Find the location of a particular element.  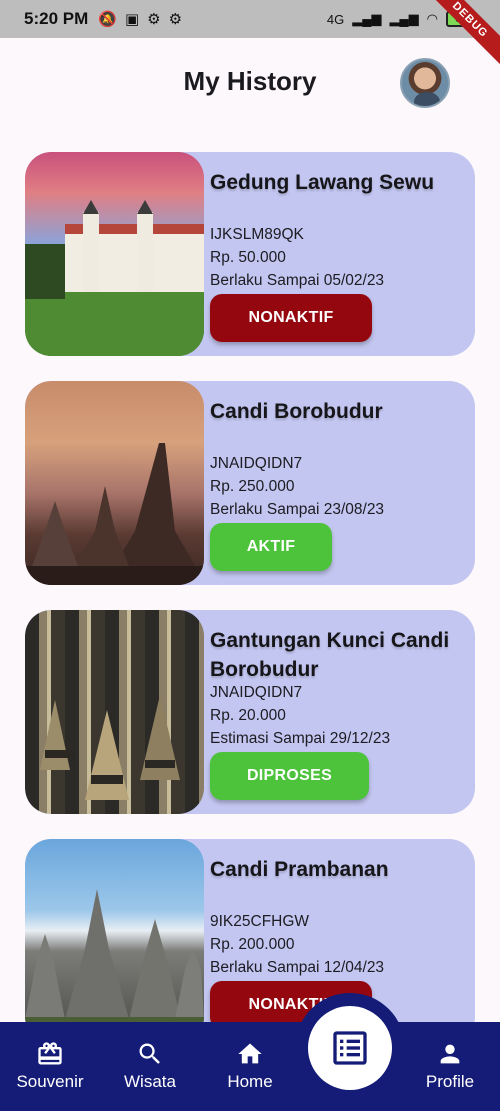

item-price: Rp. 250.000 is located at coordinates (252, 486).